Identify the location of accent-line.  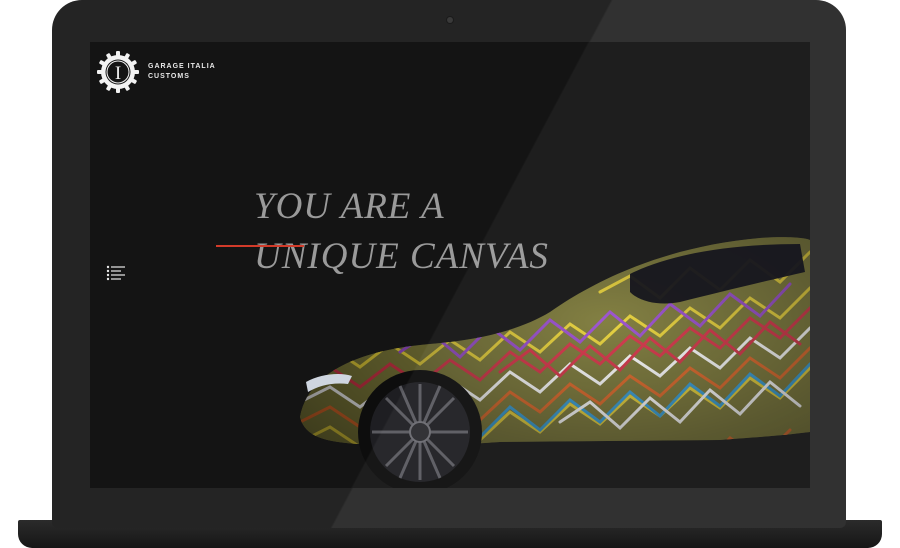
(260, 246).